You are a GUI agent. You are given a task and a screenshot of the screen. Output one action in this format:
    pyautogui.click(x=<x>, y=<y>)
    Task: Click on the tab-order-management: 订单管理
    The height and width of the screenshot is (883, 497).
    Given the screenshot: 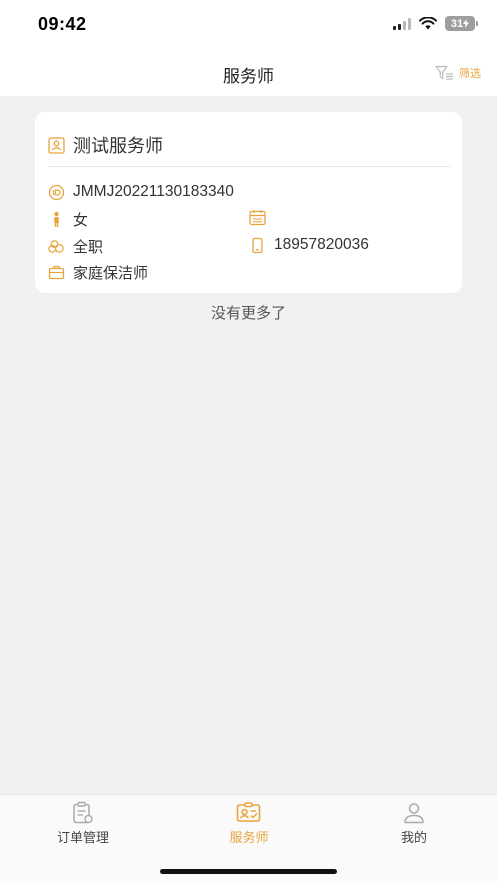 What is the action you would take?
    pyautogui.click(x=83, y=823)
    